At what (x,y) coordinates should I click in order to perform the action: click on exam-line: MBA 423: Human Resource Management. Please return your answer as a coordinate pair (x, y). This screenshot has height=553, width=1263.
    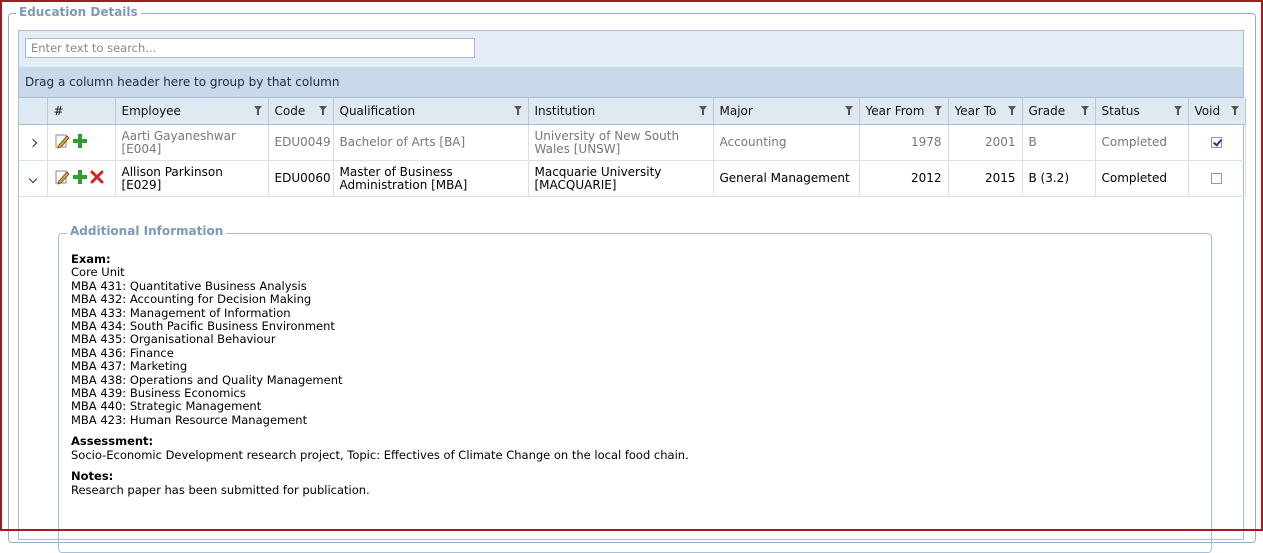
    Looking at the image, I should click on (189, 419).